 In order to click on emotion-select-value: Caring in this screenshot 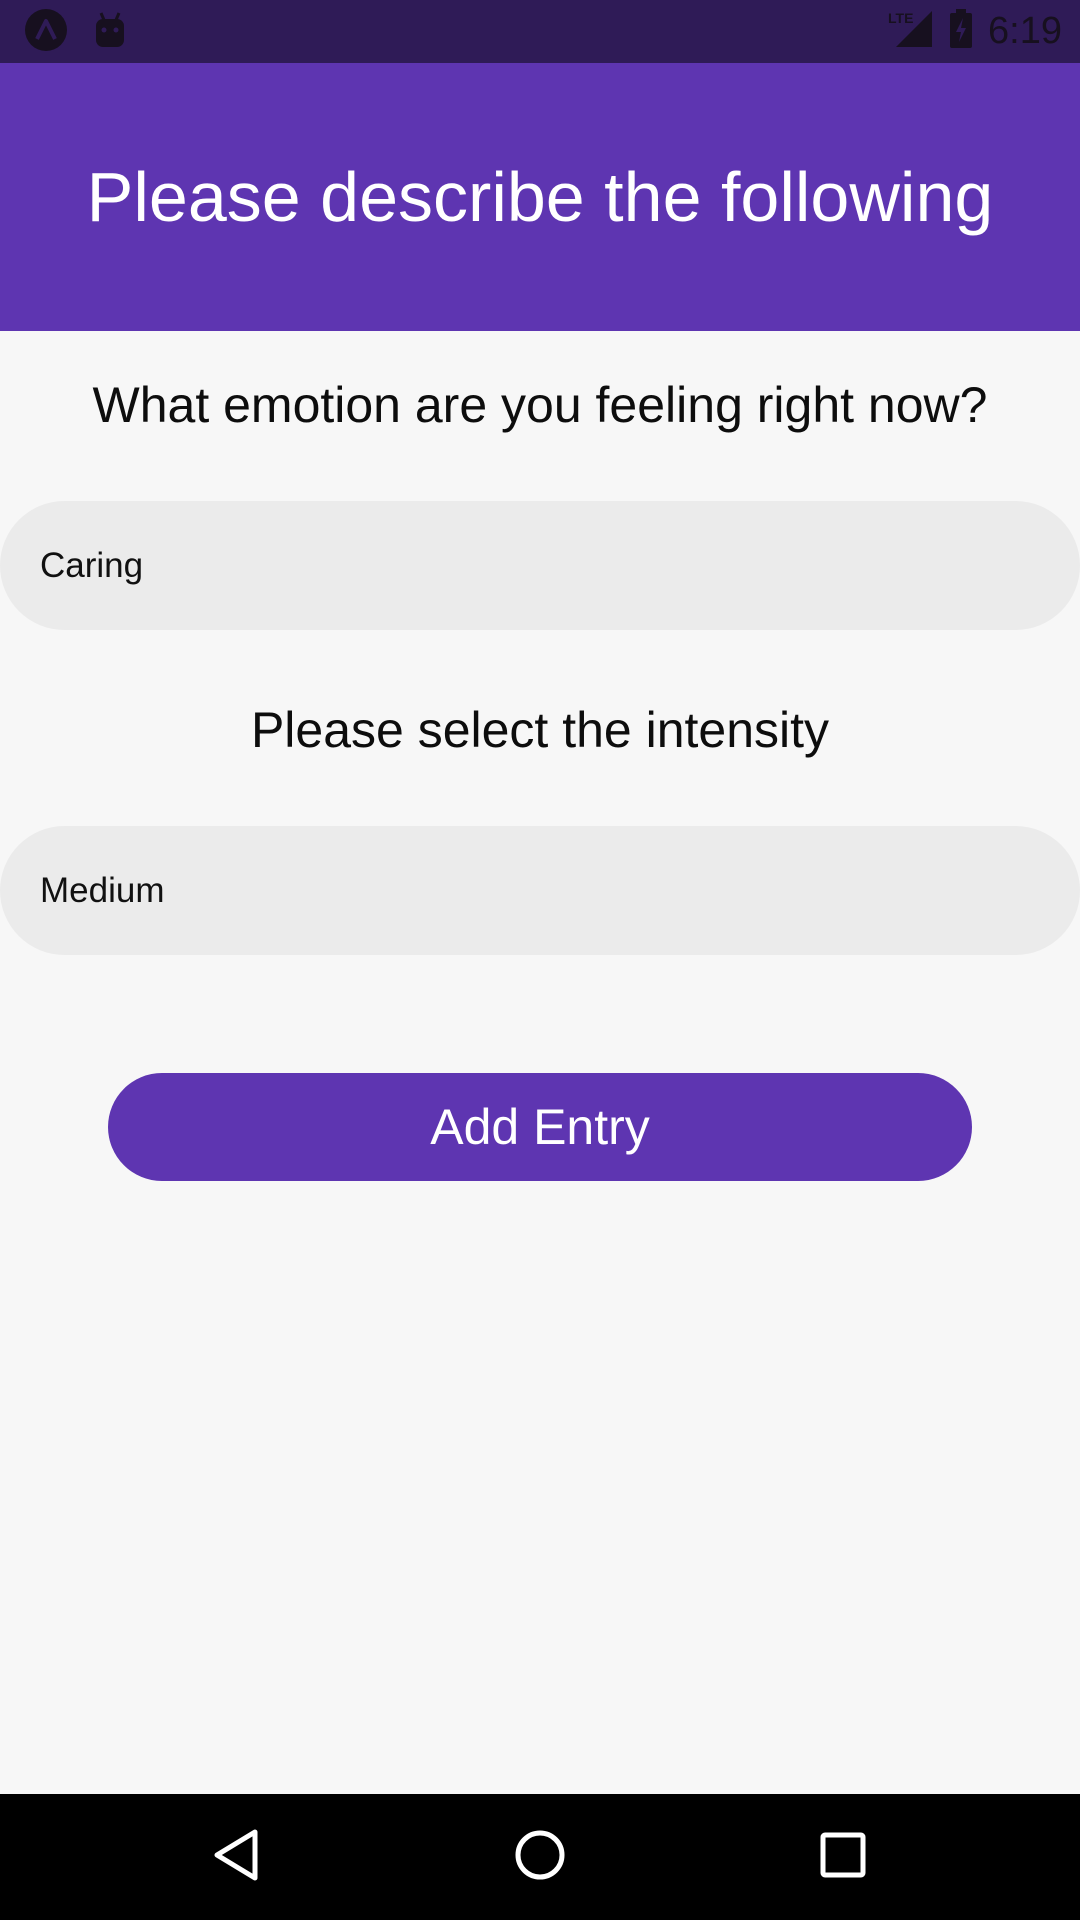, I will do `click(92, 565)`.